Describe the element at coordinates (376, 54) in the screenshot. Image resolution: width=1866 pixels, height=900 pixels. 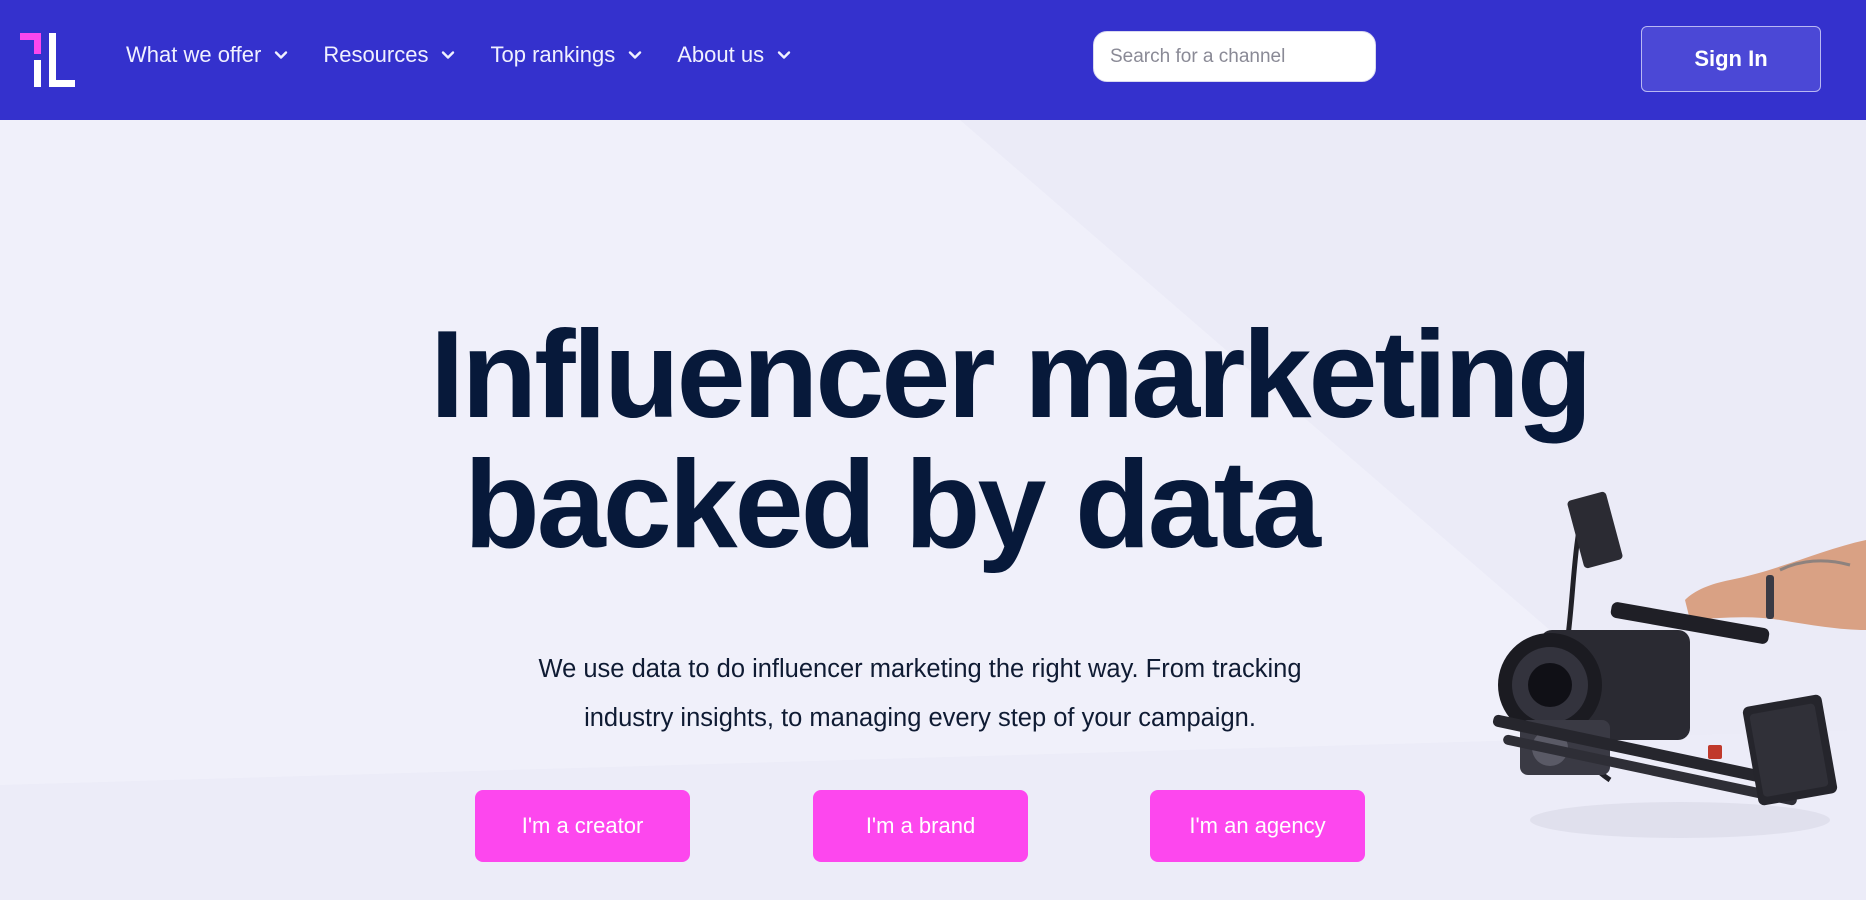
I see `nav-label: Resources` at that location.